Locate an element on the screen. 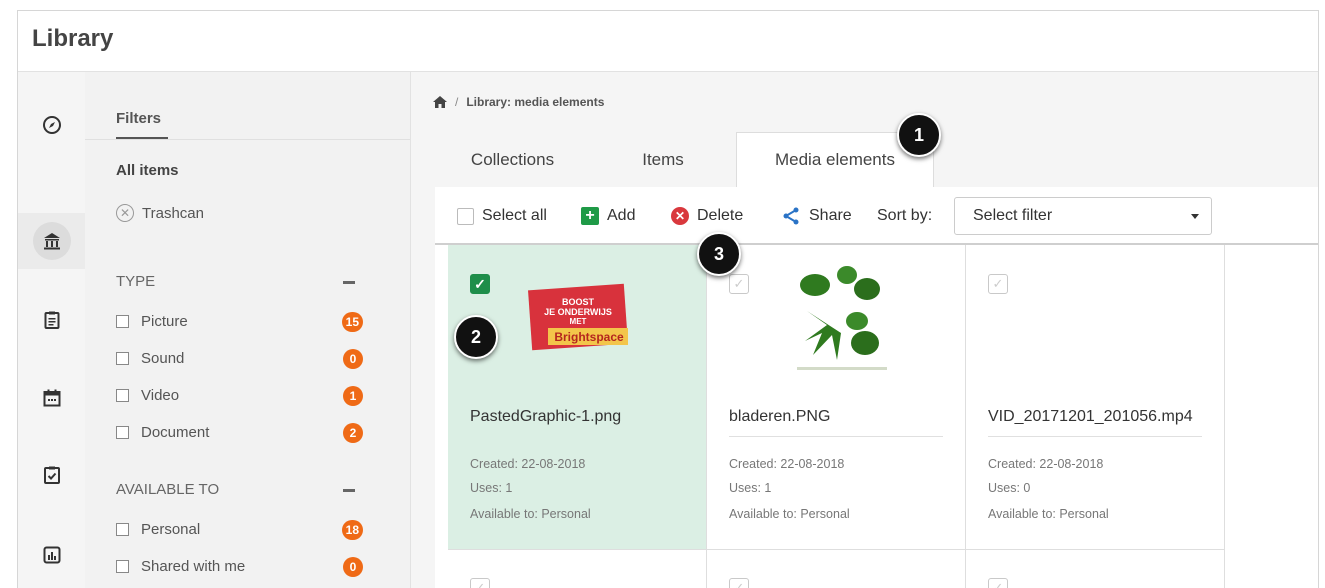  trashcan-label: Trashcan is located at coordinates (173, 213).